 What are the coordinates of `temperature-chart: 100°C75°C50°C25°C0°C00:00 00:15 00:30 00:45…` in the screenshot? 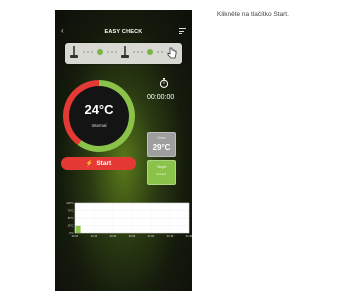 It's located at (129, 219).